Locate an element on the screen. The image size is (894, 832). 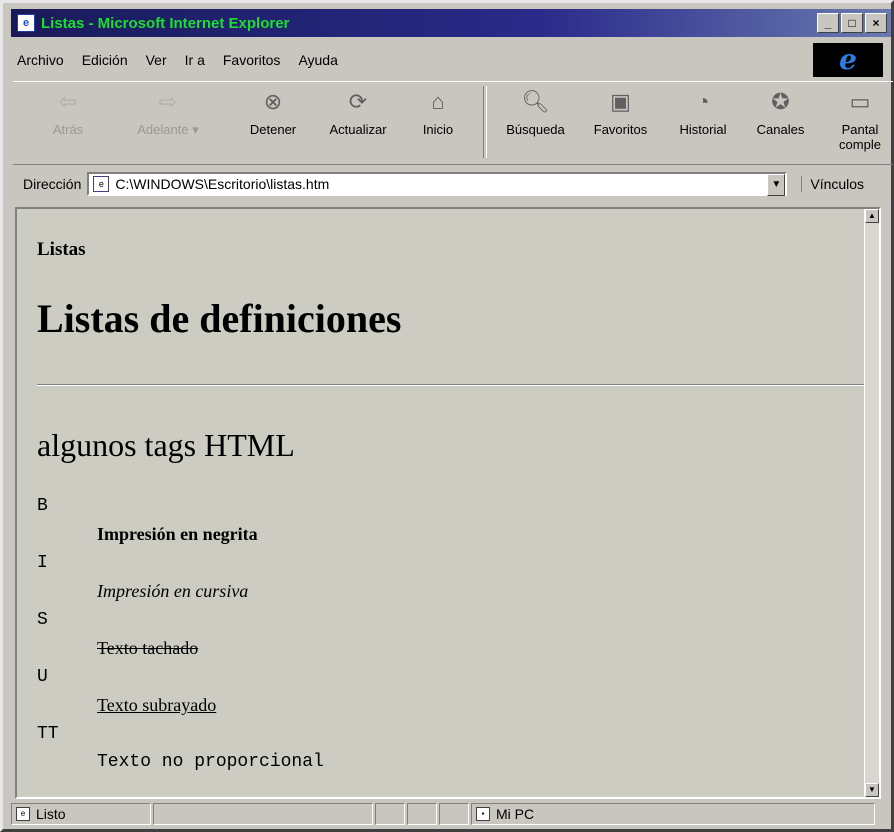
forward-label: Adelante is located at coordinates (163, 129).